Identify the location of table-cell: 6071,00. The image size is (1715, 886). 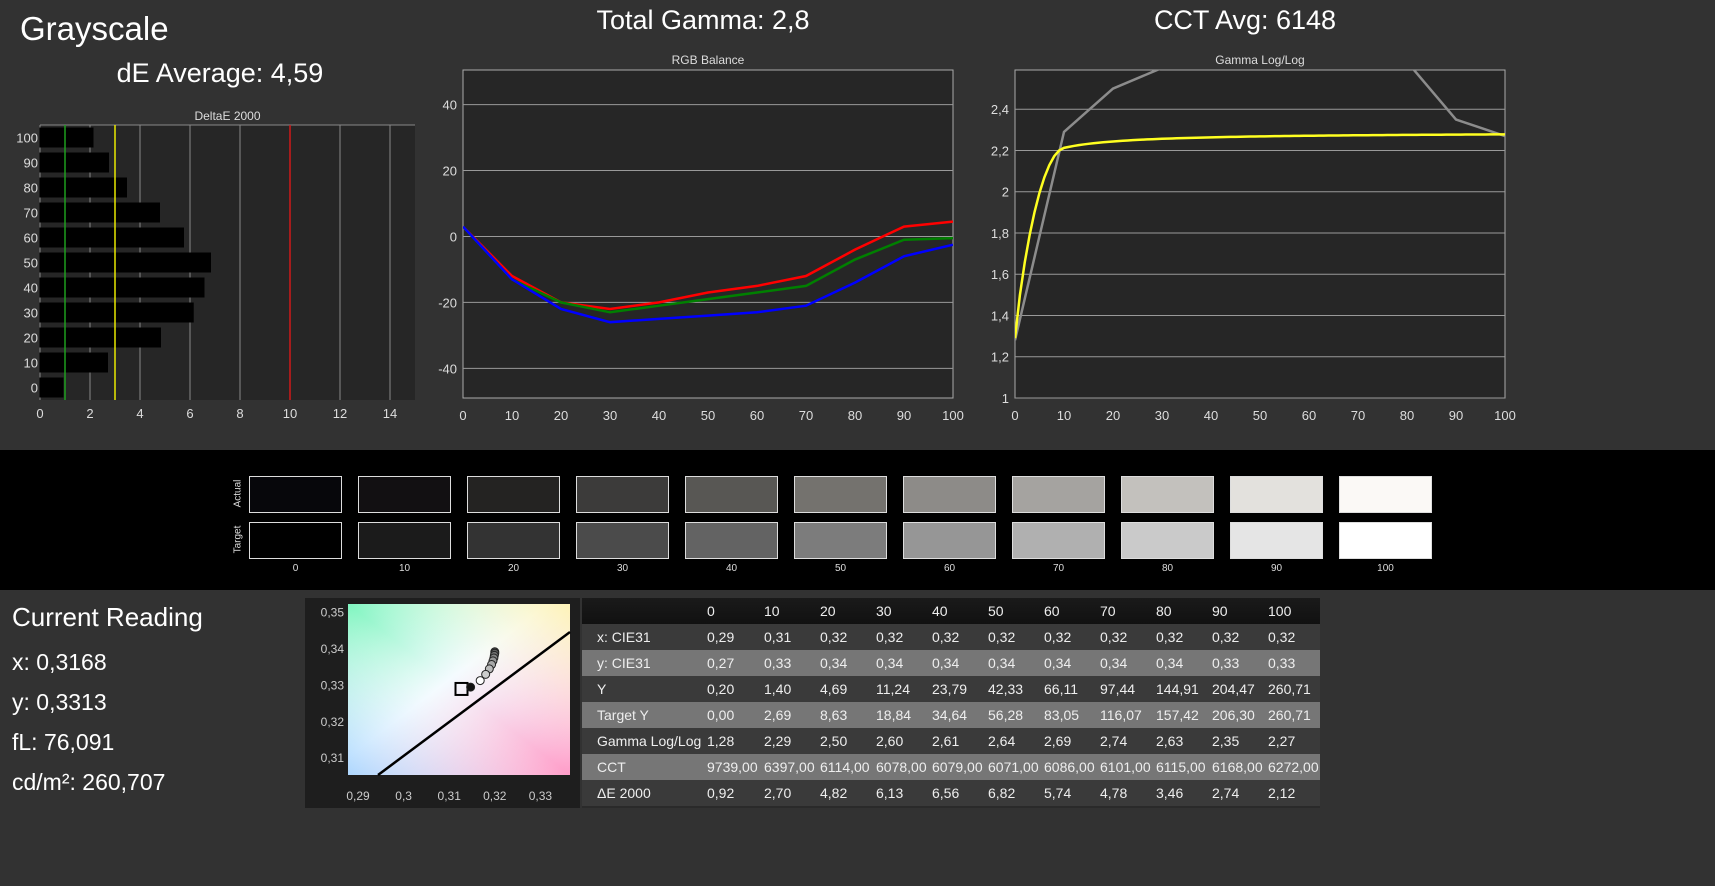
(1013, 767).